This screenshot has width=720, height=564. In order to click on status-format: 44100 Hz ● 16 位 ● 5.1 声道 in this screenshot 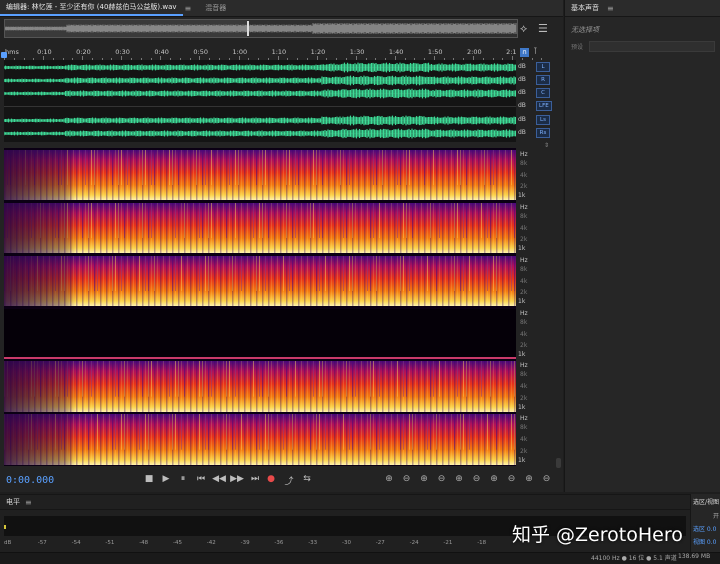, I will do `click(634, 558)`.